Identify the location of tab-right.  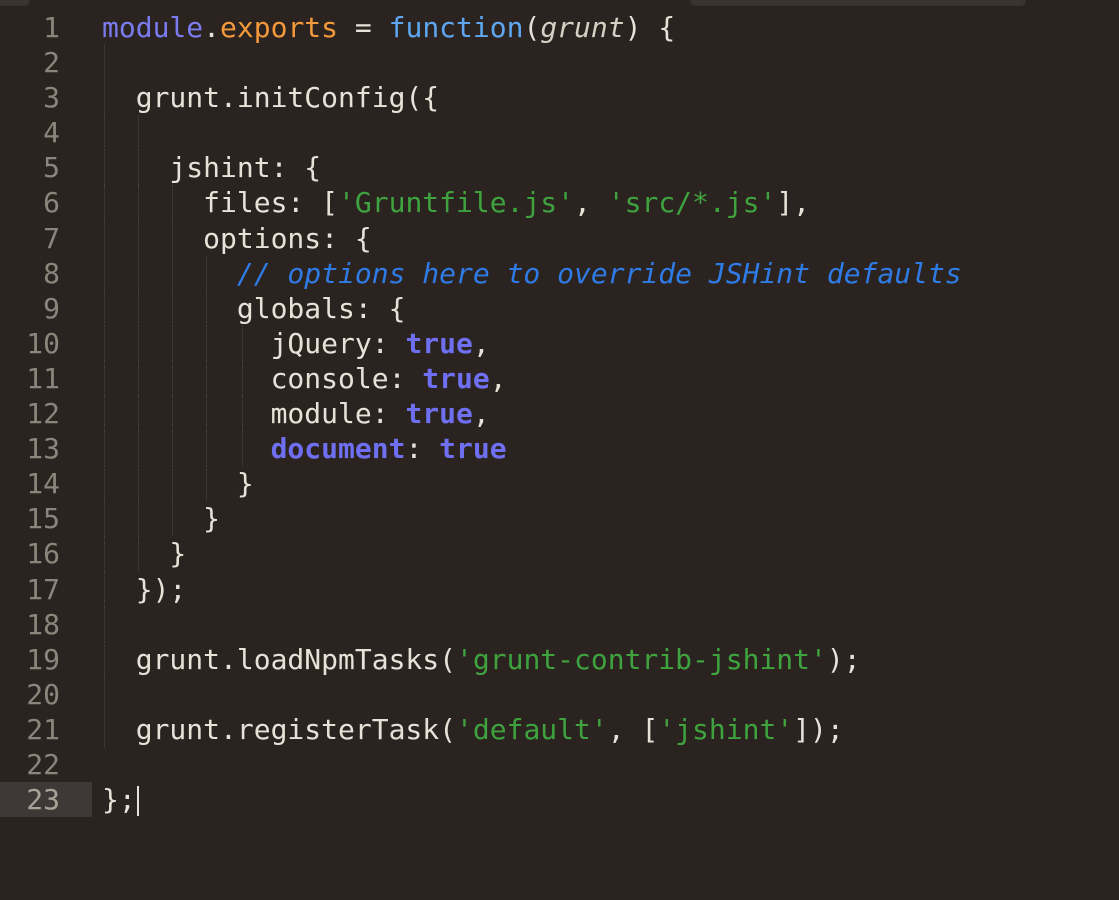
(858, 3).